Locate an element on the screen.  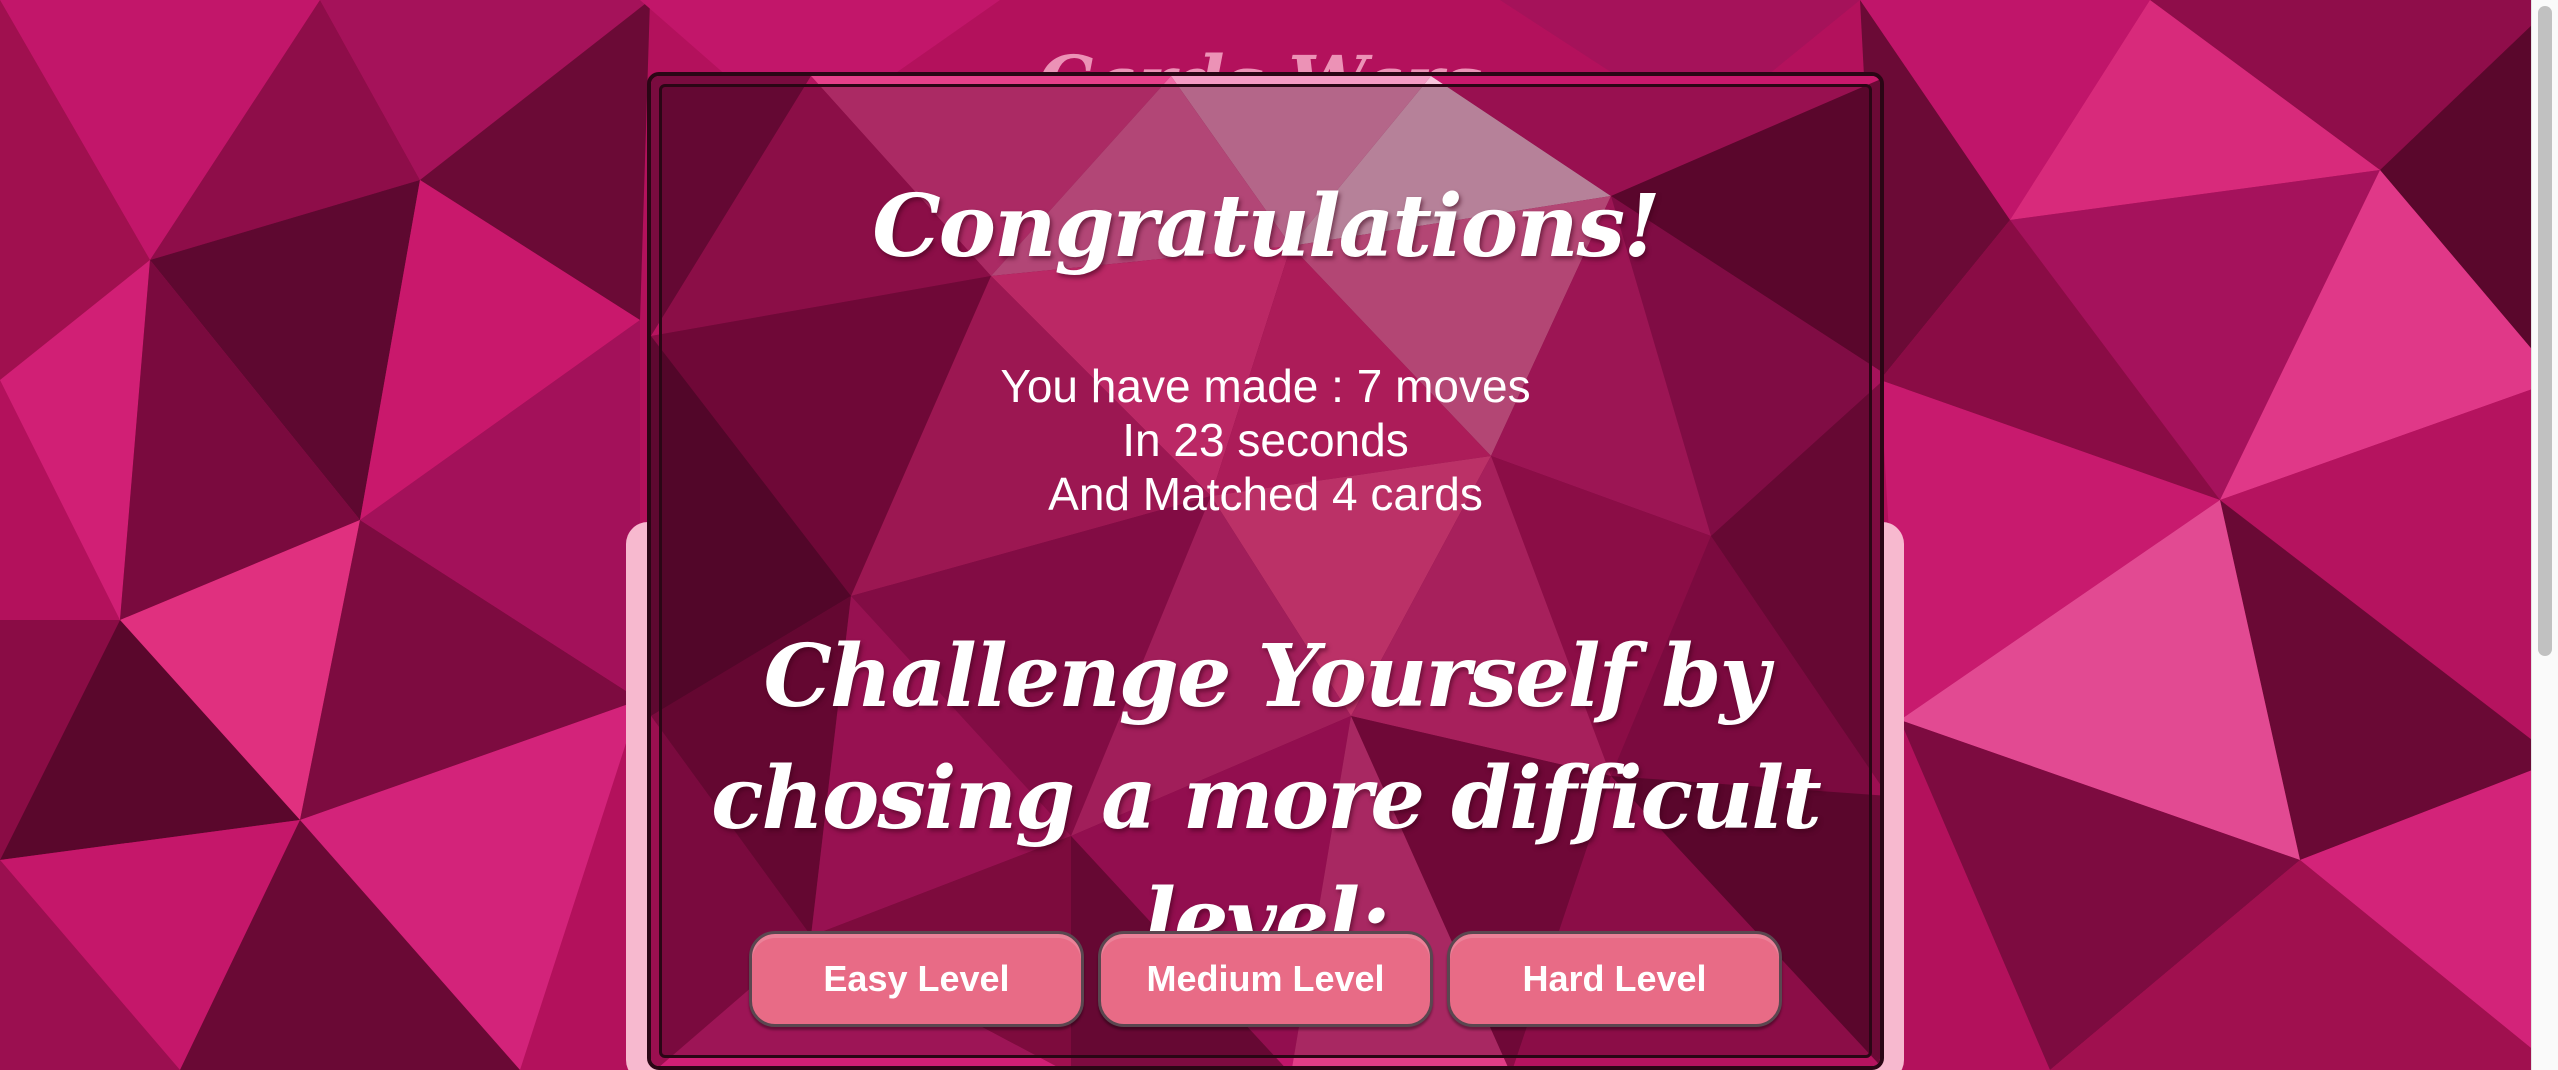
vertical-scrollbar is located at coordinates (2544, 535).